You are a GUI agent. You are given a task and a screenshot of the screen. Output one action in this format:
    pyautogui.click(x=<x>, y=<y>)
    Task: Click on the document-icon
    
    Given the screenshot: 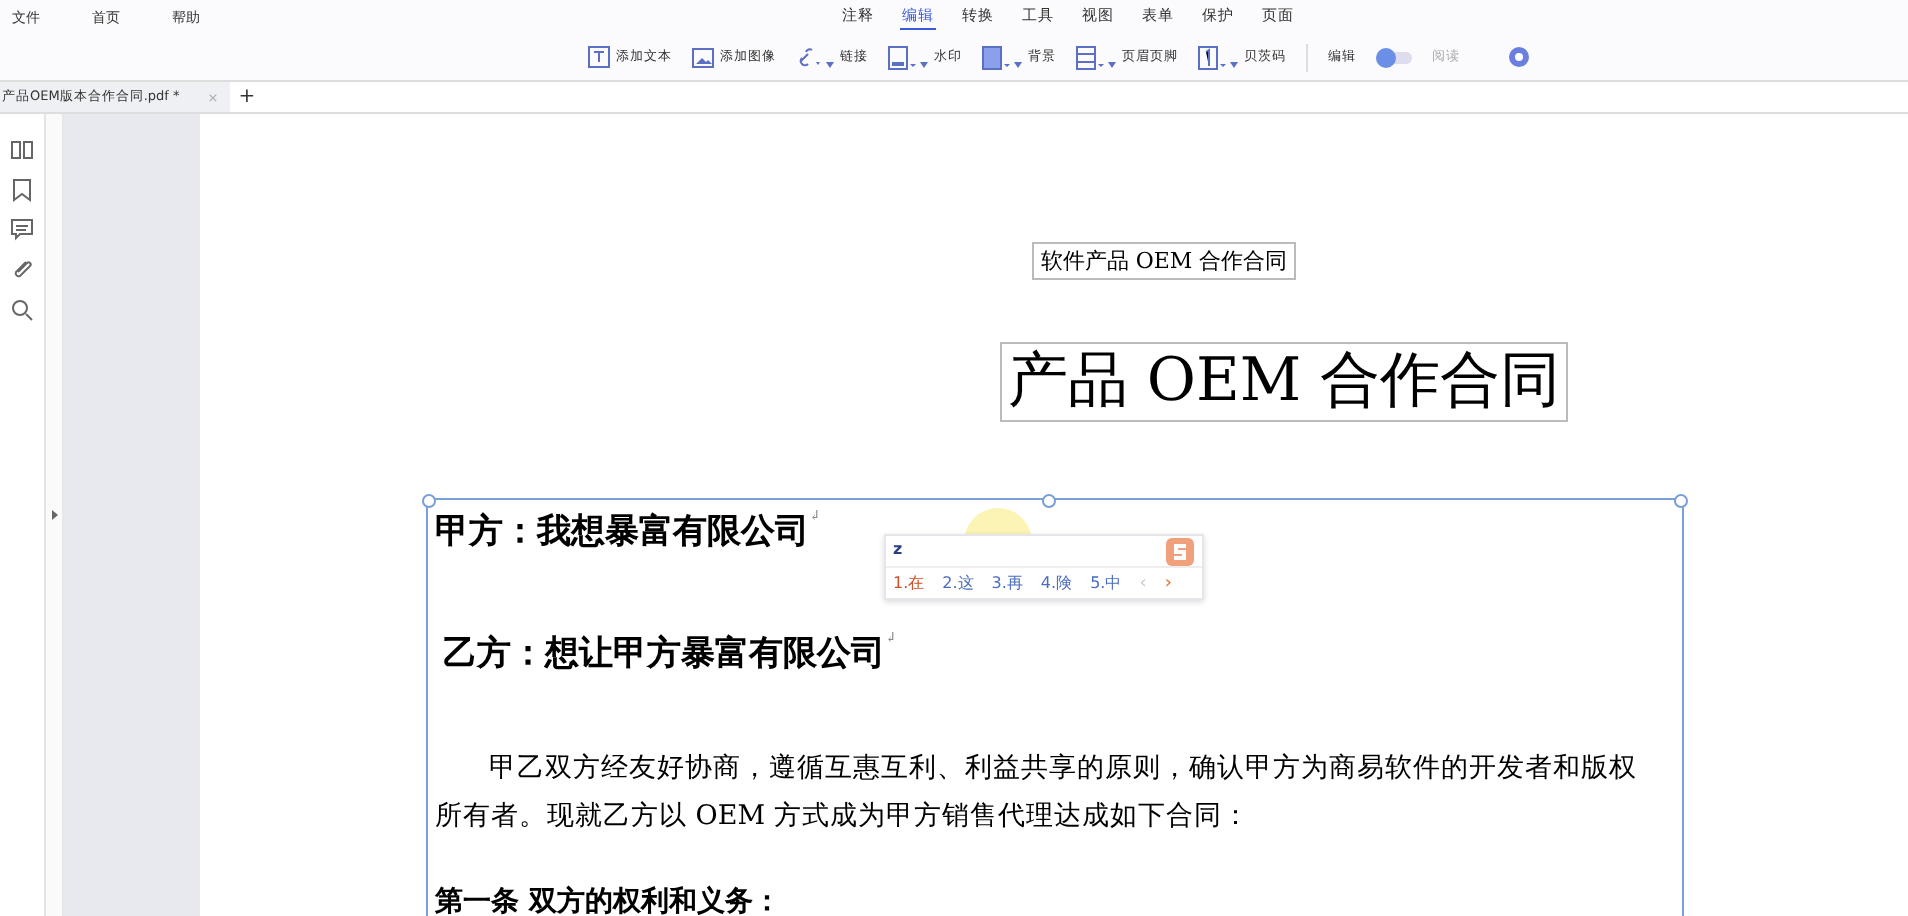 What is the action you would take?
    pyautogui.click(x=903, y=57)
    